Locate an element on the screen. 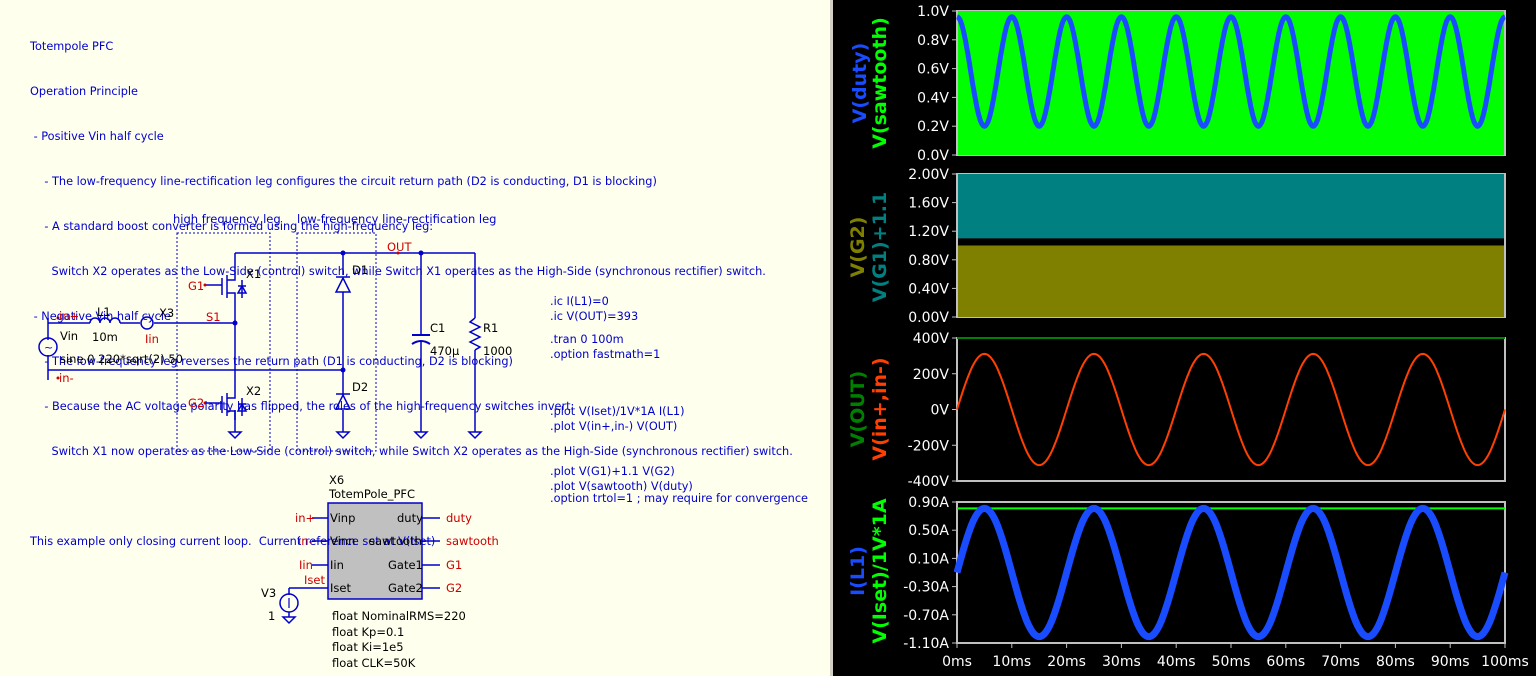 The image size is (1536, 676). net-g1-flag: G1 is located at coordinates (454, 565).